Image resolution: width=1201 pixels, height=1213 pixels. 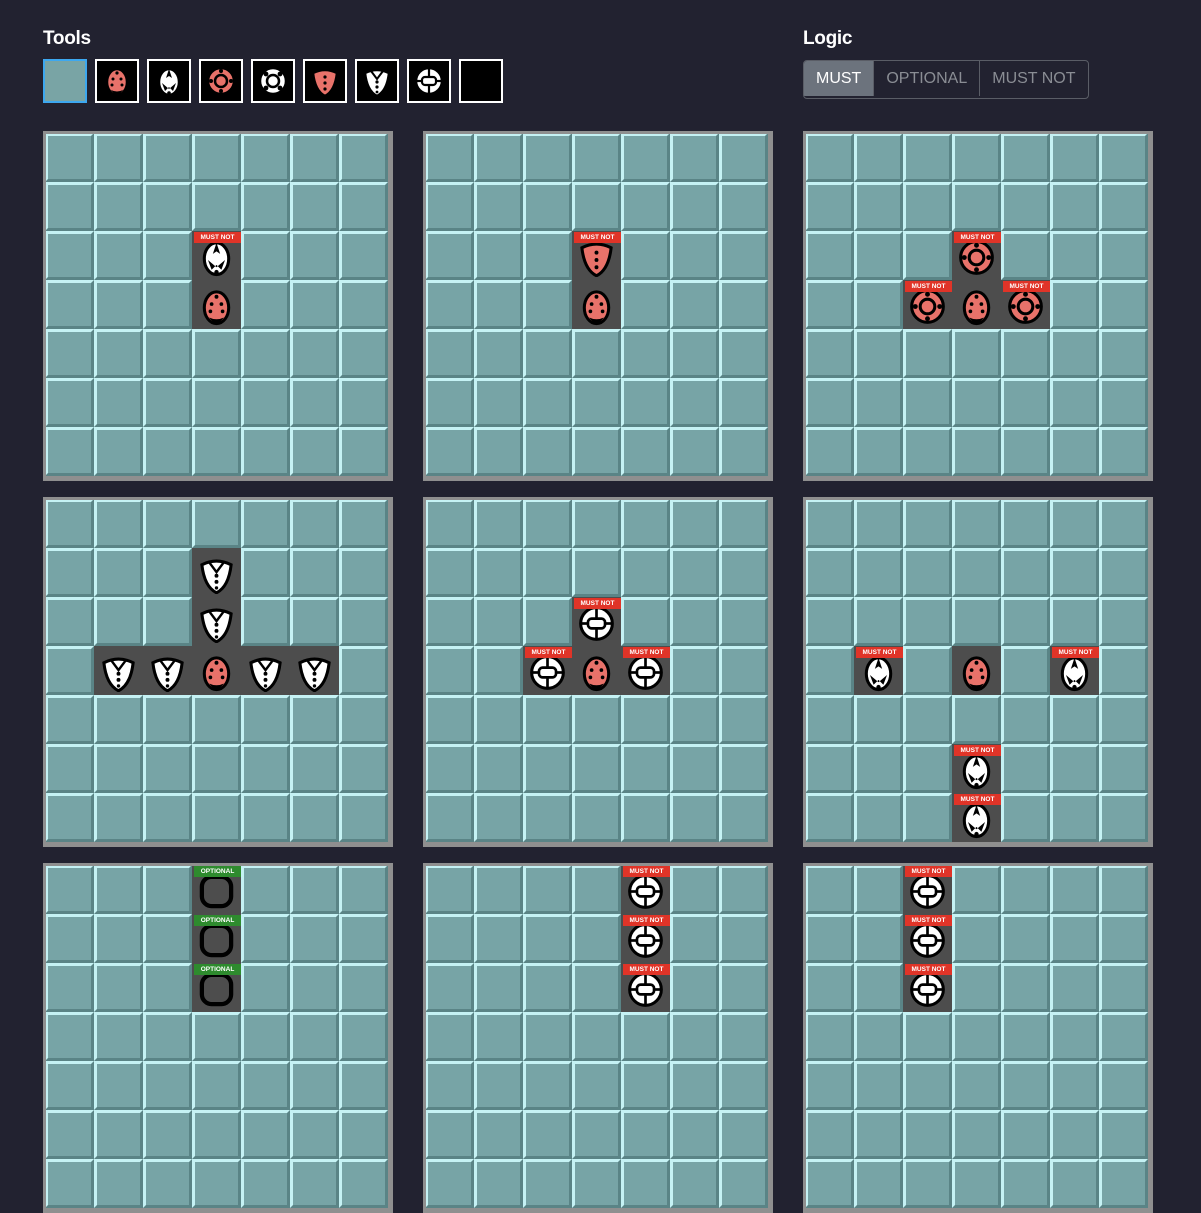 What do you see at coordinates (429, 81) in the screenshot?
I see `tool-white-shell-beetle` at bounding box center [429, 81].